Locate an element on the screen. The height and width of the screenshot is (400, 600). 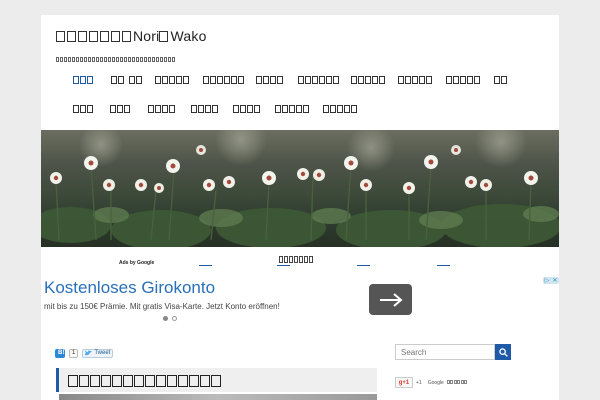
hatena-bookmark-button: B! is located at coordinates (60, 353).